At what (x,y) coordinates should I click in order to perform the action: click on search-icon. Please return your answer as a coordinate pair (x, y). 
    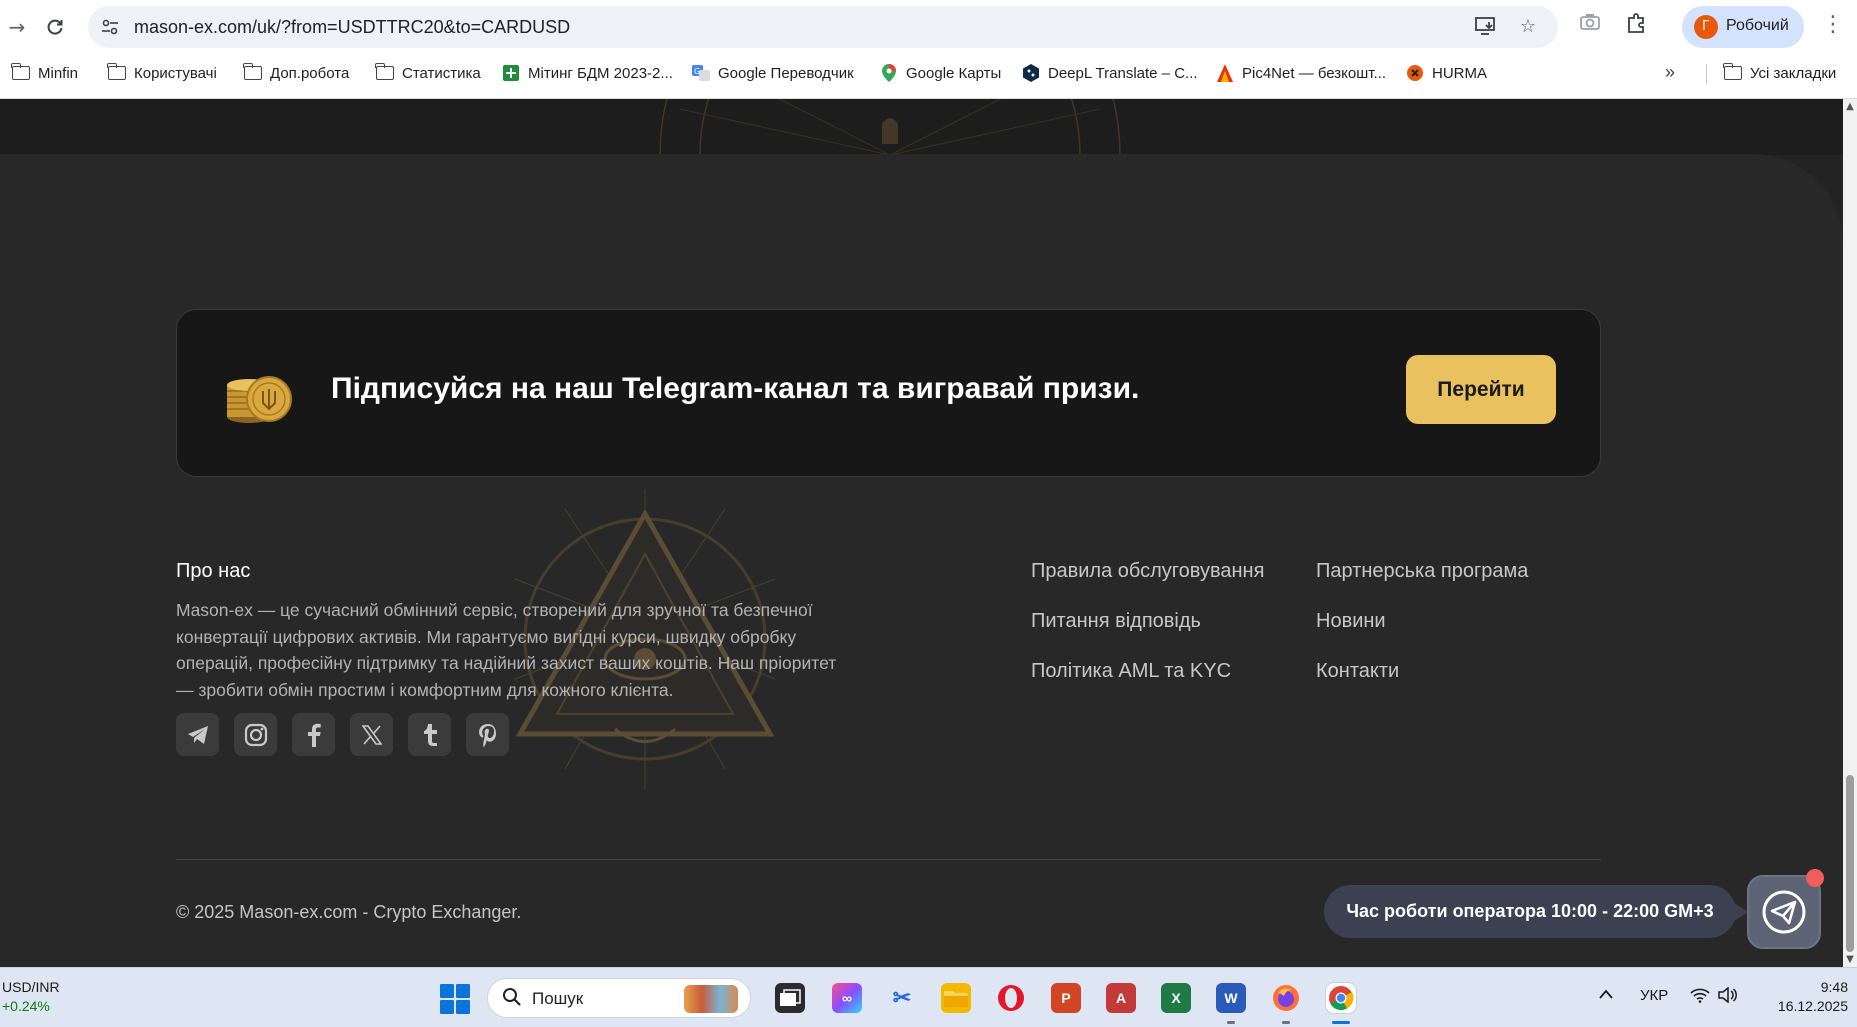
    Looking at the image, I should click on (512, 1000).